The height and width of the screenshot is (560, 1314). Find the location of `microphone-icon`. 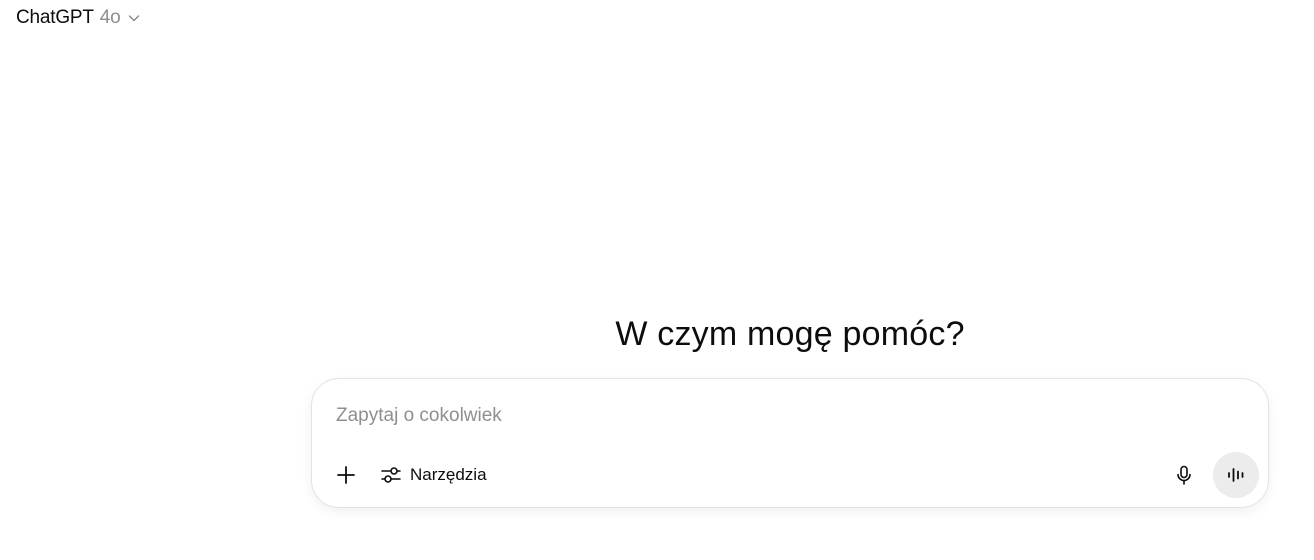

microphone-icon is located at coordinates (1184, 475).